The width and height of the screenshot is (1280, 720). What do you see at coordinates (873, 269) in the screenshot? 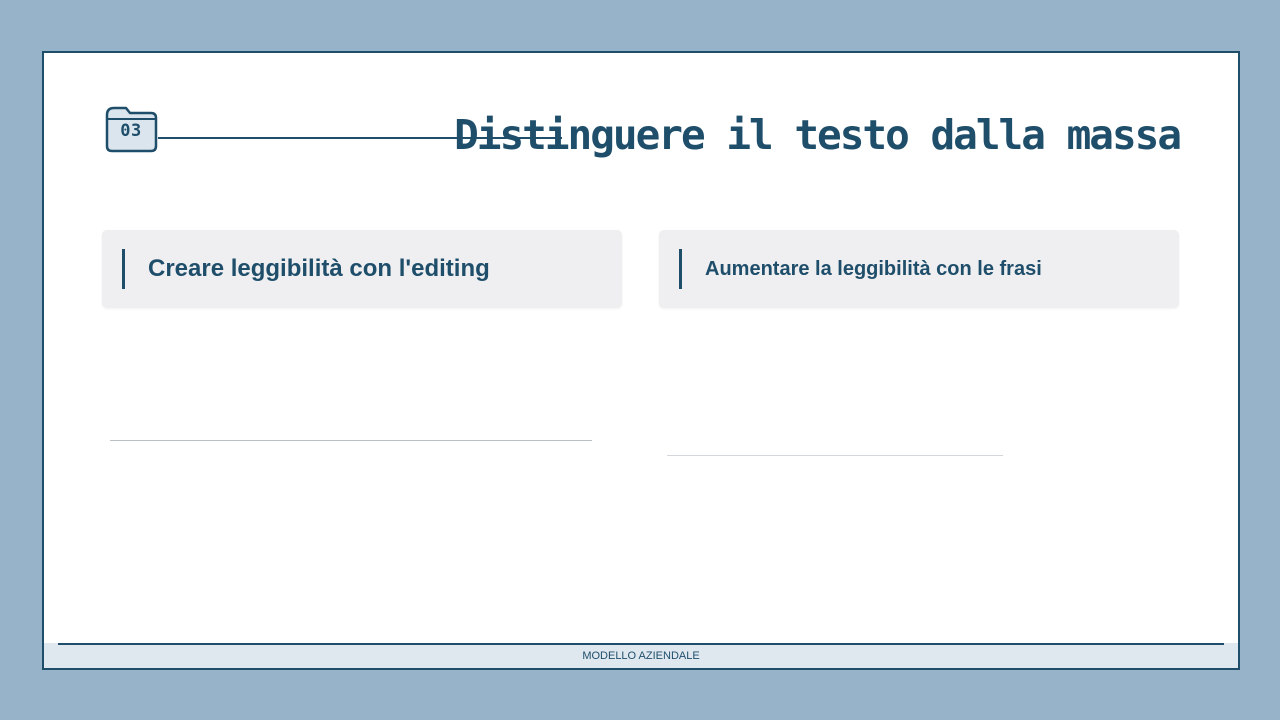
I see `card-title: Aumentare la leggibilità con le frasi` at bounding box center [873, 269].